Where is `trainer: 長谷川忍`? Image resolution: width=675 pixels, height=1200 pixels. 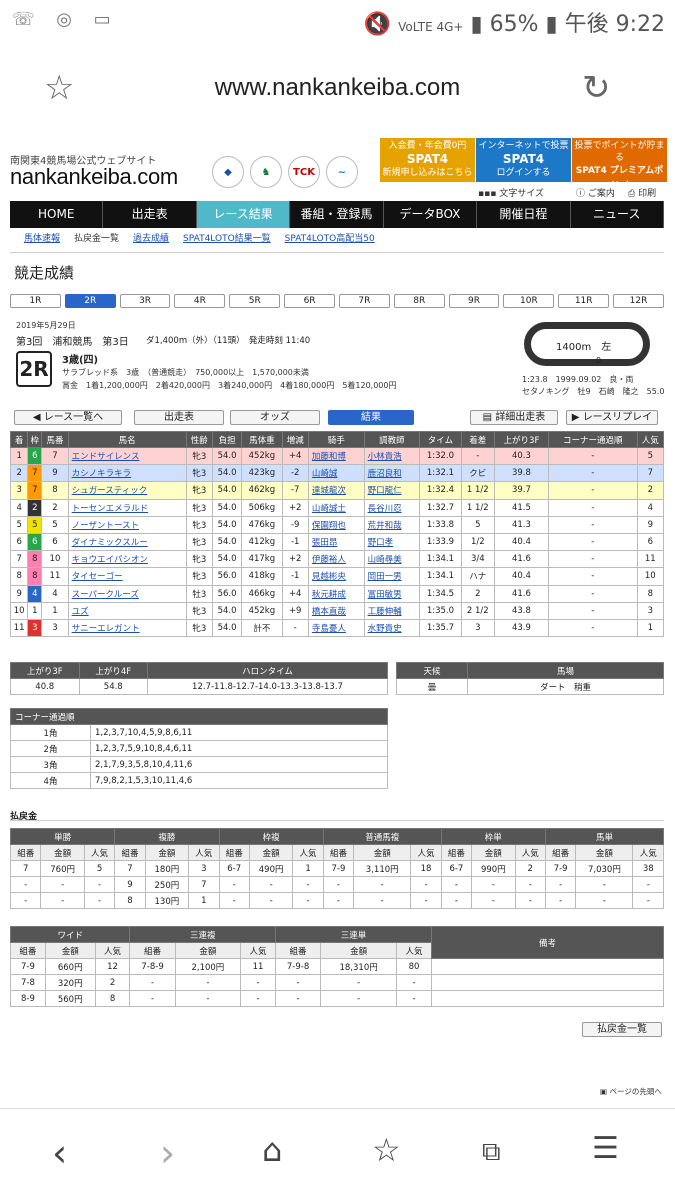
trainer: 長谷川忍 is located at coordinates (392, 507).